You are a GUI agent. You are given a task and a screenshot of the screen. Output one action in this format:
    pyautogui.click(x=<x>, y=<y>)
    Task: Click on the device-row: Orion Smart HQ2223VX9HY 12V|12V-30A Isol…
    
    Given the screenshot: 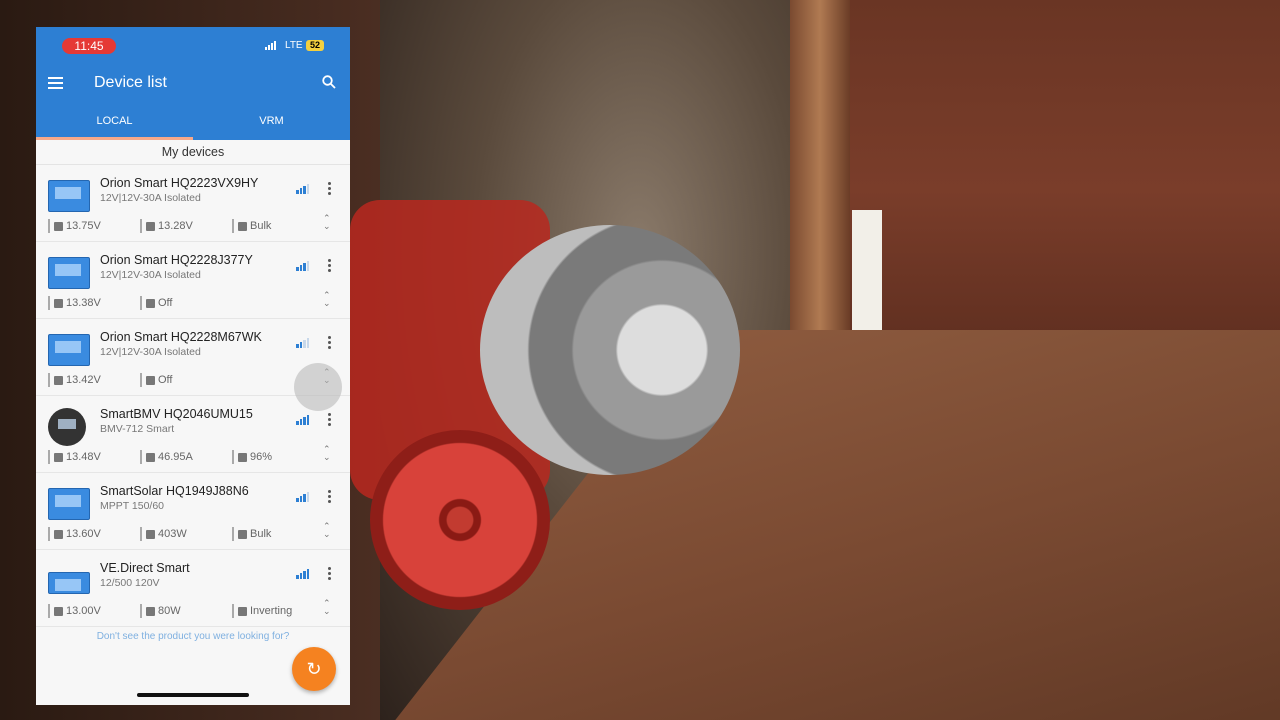 What is the action you would take?
    pyautogui.click(x=193, y=203)
    